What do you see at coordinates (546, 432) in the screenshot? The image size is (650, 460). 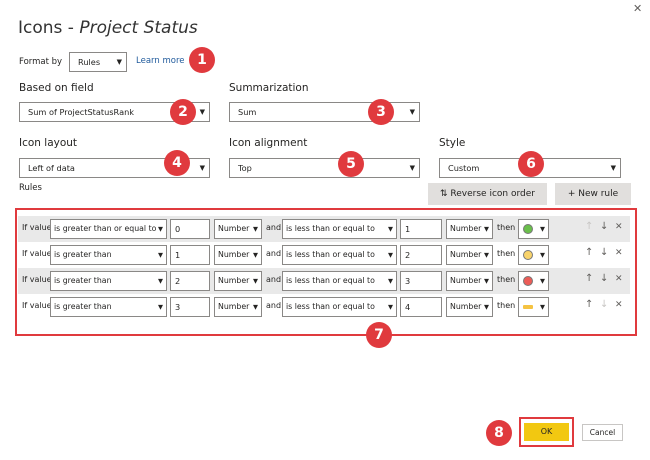 I see `ok-button: OK` at bounding box center [546, 432].